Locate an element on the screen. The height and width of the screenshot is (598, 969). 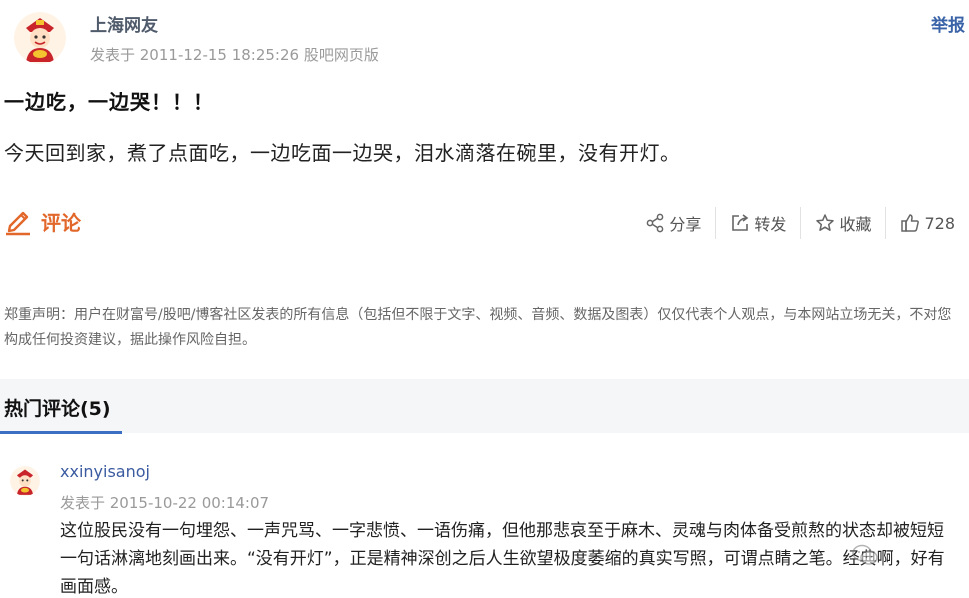
report-link: 举报 is located at coordinates (948, 23).